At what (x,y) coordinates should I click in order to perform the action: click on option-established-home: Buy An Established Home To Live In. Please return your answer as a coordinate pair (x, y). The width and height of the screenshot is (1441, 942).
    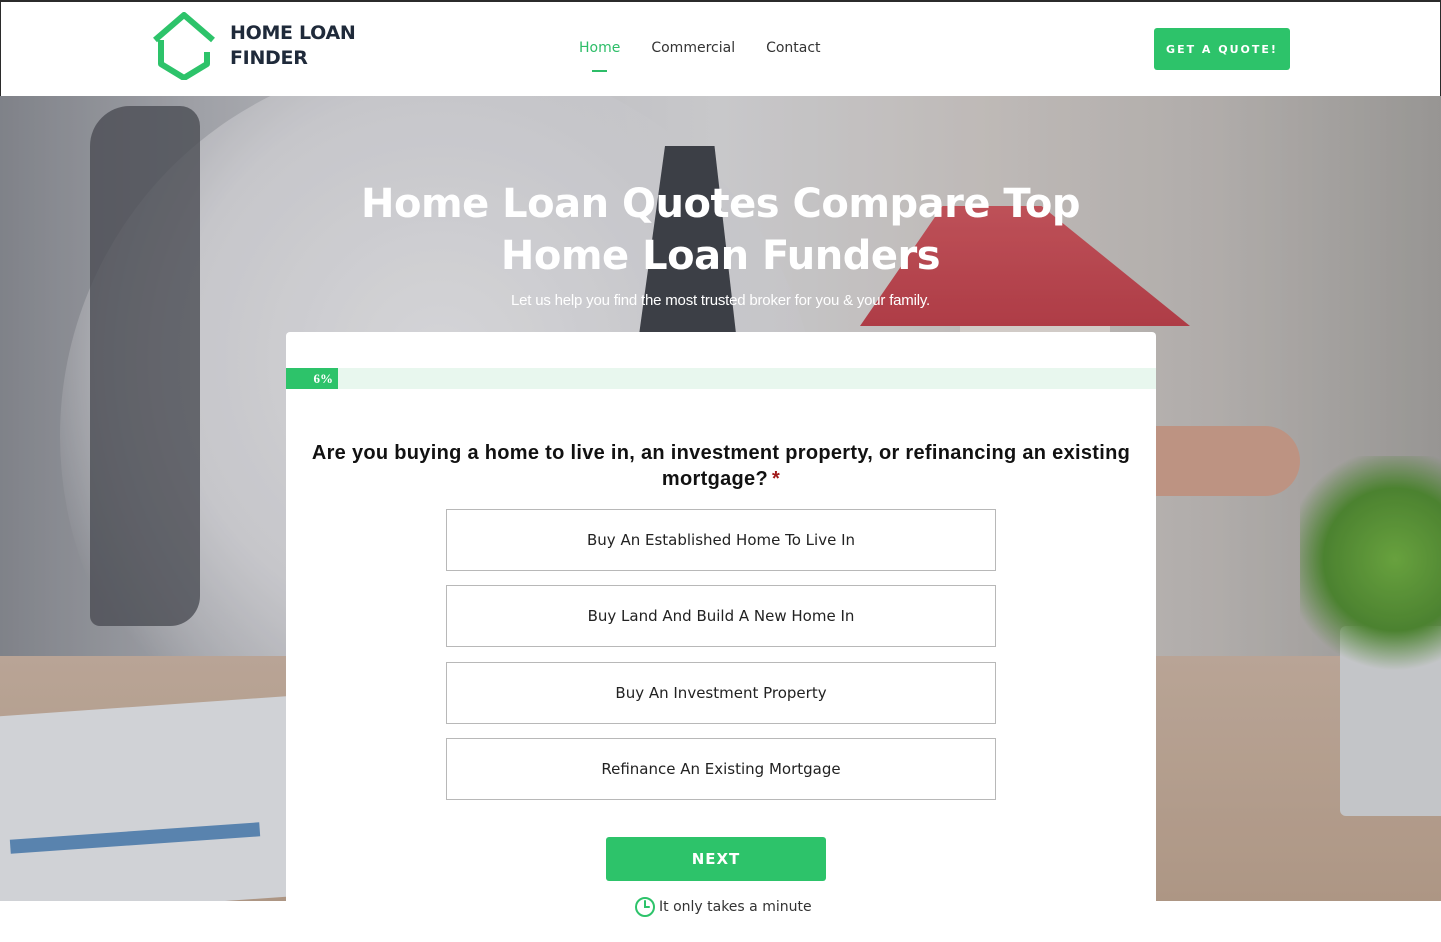
    Looking at the image, I should click on (721, 540).